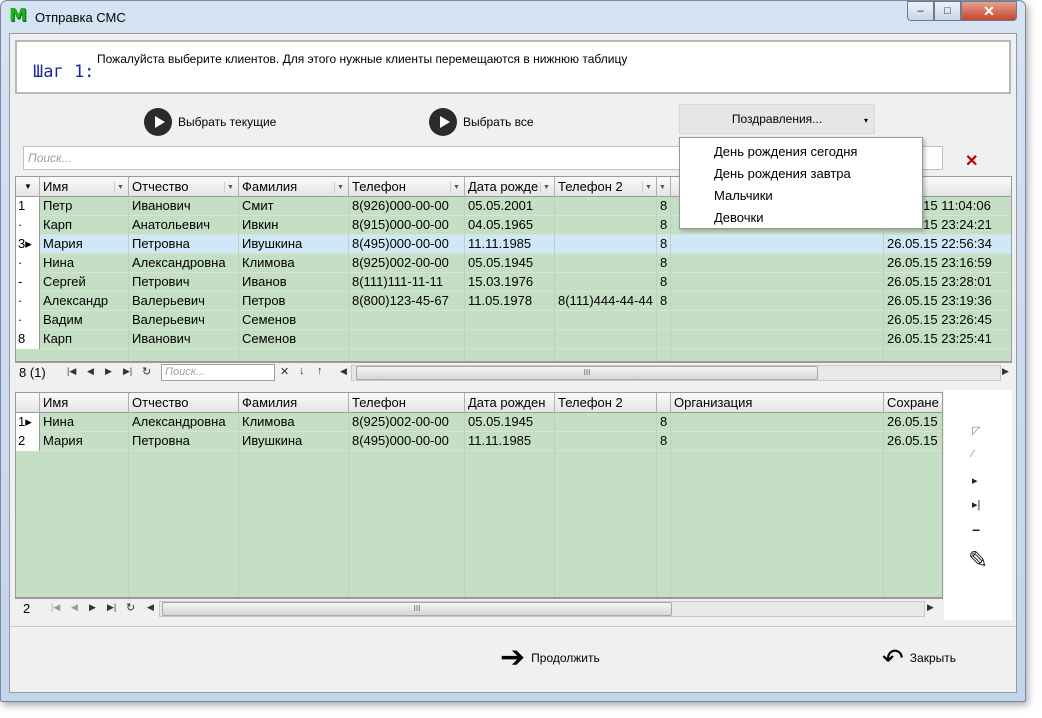 Image resolution: width=1042 pixels, height=718 pixels. I want to click on prev-icon: ⁄, so click(973, 454).